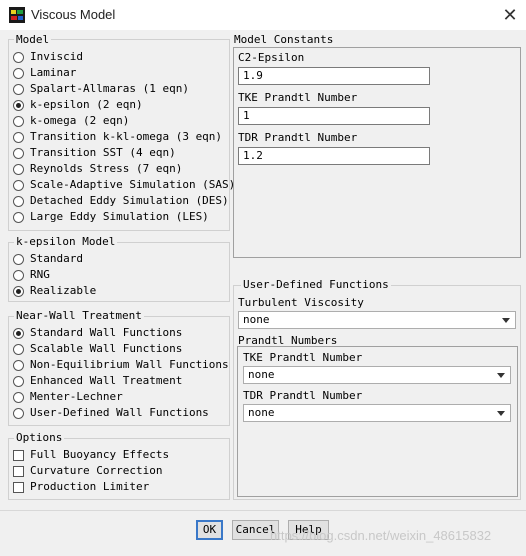  I want to click on model-option: Spalart-Allmaras (1 eqn), so click(101, 89).